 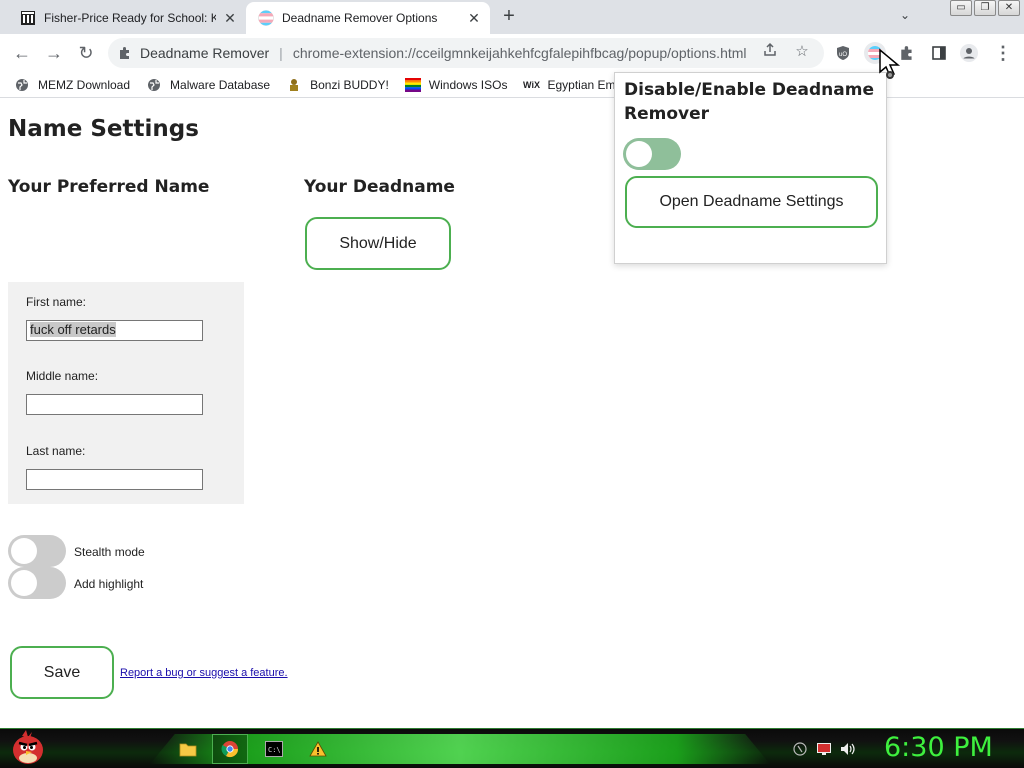 What do you see at coordinates (969, 53) in the screenshot?
I see `profile-avatar-icon` at bounding box center [969, 53].